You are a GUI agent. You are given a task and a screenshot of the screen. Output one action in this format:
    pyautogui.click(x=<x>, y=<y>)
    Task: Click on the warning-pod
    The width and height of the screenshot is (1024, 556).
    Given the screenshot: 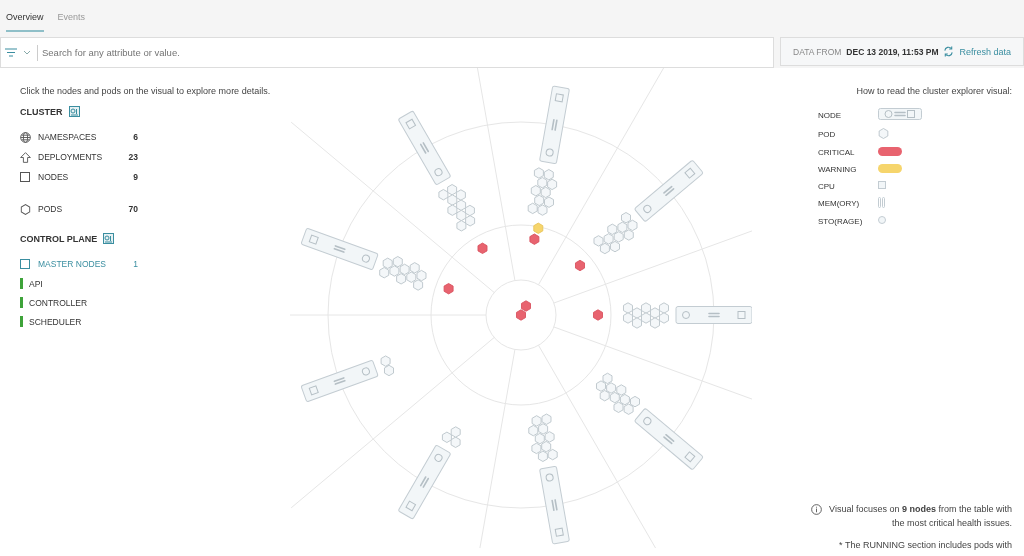 What is the action you would take?
    pyautogui.click(x=538, y=228)
    